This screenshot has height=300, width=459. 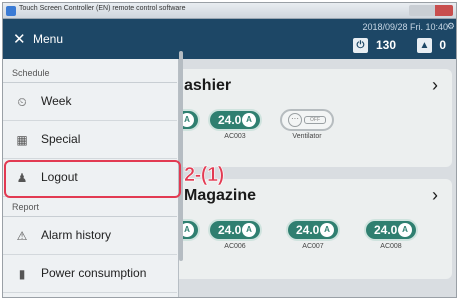 What do you see at coordinates (90, 140) in the screenshot?
I see `menu-item-special: ▦ Special` at bounding box center [90, 140].